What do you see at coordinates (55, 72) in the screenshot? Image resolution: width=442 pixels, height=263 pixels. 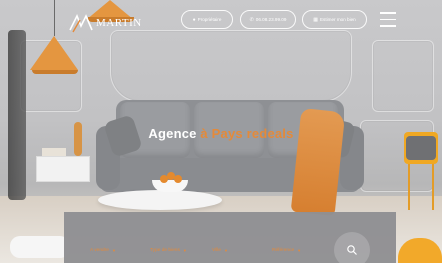 I see `pendant-lamp-rim` at bounding box center [55, 72].